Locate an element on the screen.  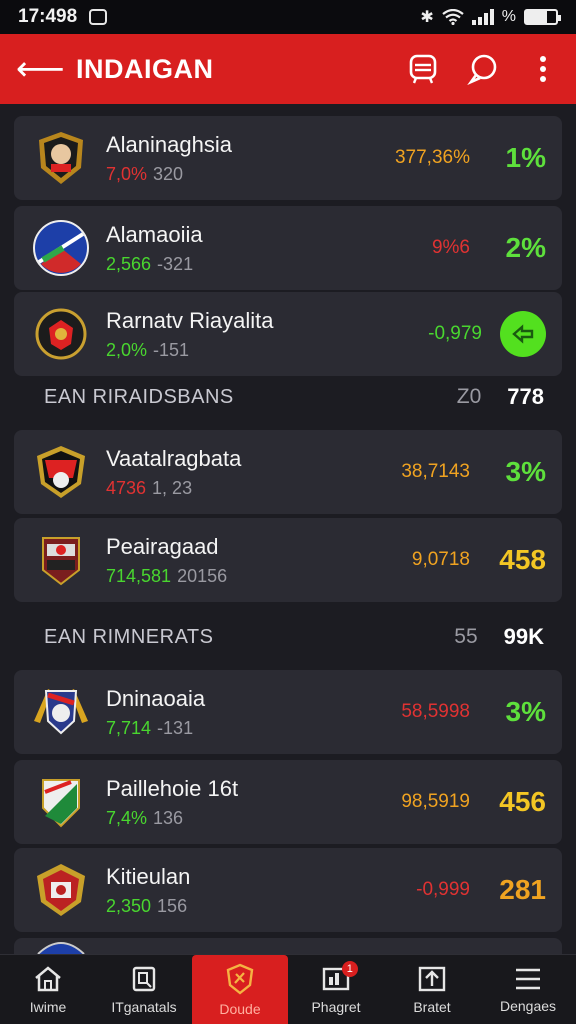
team-stat: 377,36% is located at coordinates (432, 157).